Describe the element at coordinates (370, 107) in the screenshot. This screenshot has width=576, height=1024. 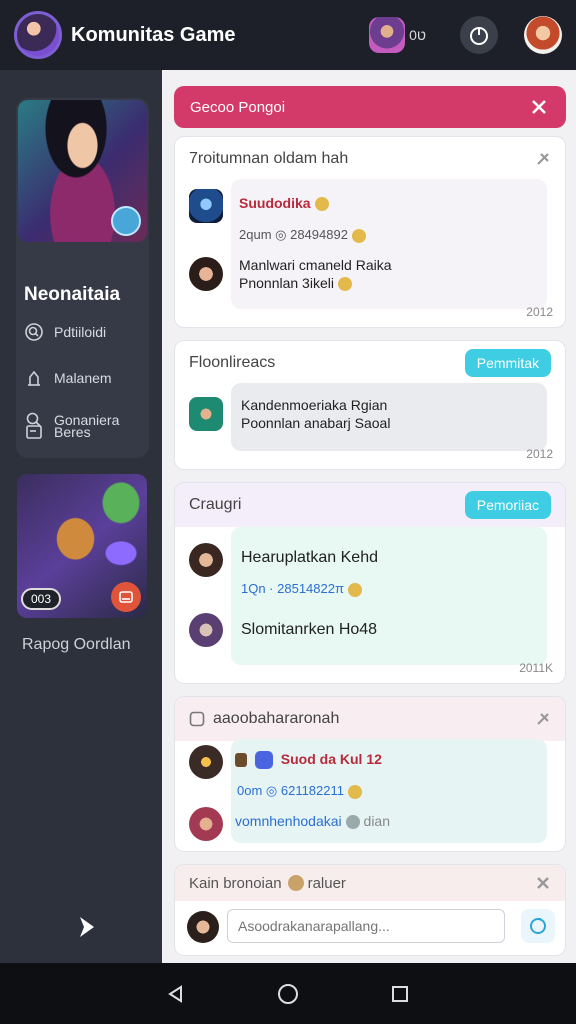
I see `alert-banner: Gecoo Pongoi` at that location.